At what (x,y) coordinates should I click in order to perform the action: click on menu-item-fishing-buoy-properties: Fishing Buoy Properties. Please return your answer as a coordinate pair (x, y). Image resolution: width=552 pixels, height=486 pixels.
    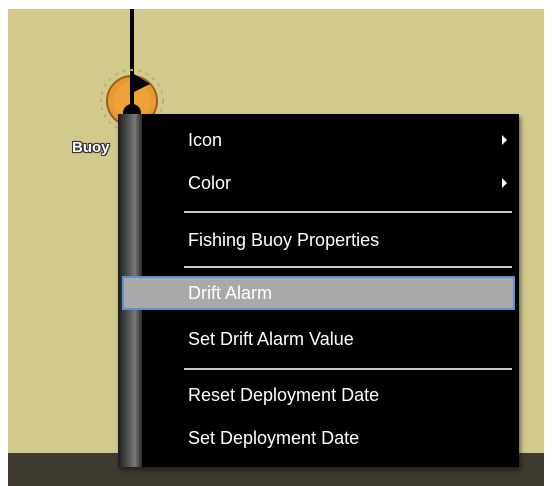
    Looking at the image, I should click on (318, 240).